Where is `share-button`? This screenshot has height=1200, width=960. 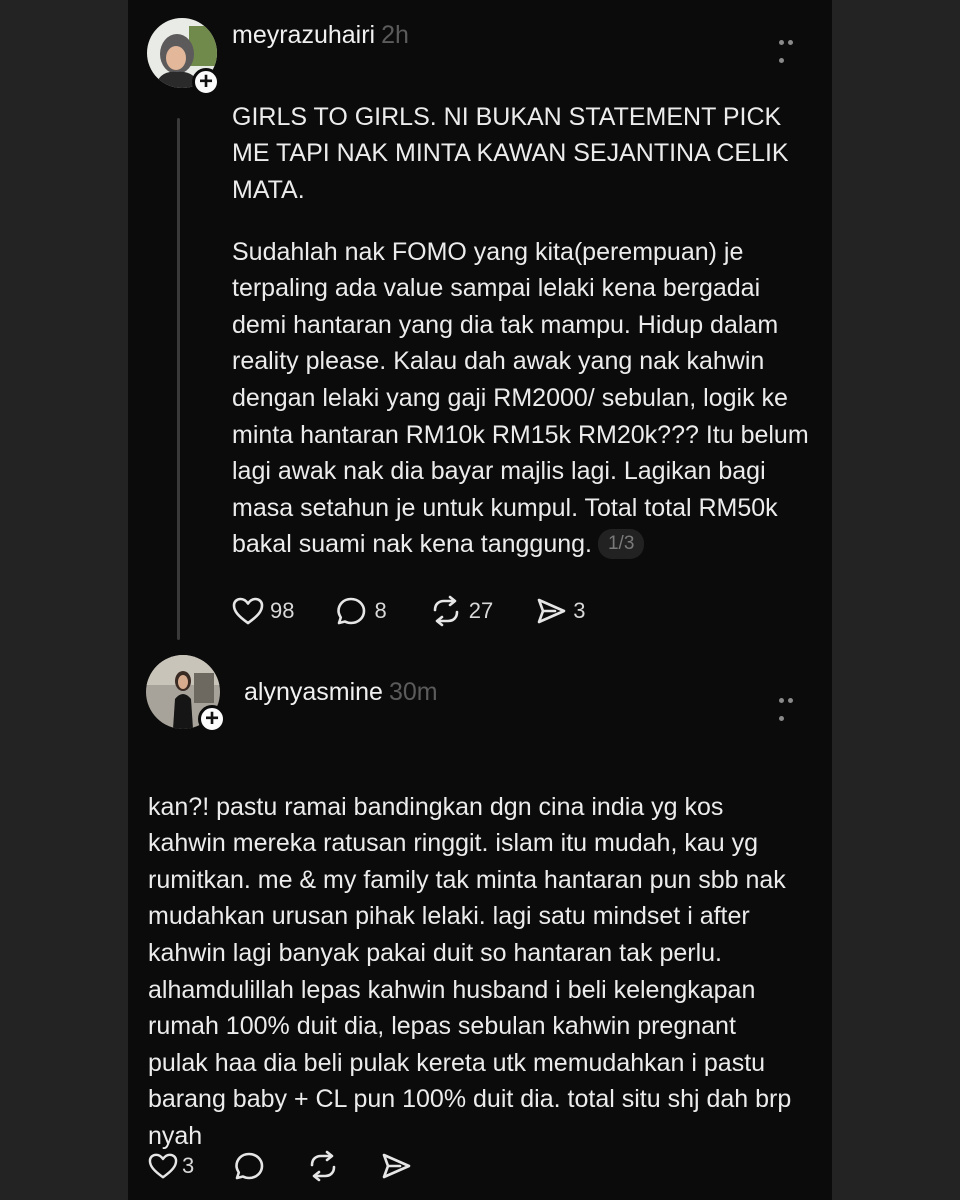
share-button is located at coordinates (396, 1166).